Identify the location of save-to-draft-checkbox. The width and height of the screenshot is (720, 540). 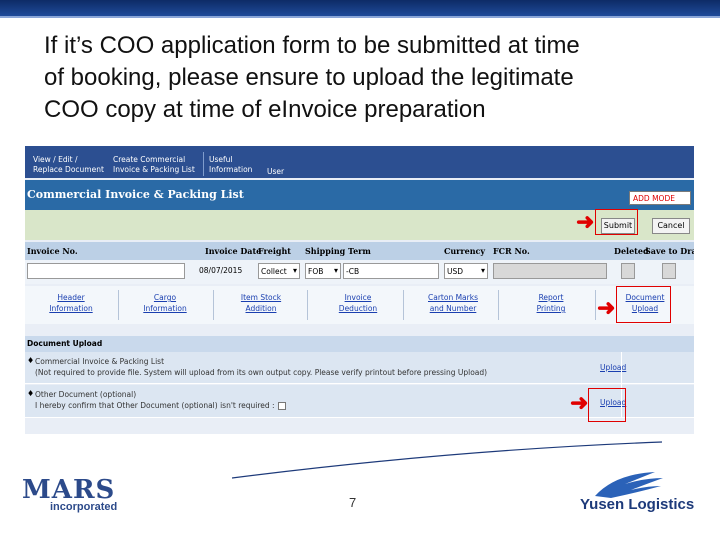
(669, 271).